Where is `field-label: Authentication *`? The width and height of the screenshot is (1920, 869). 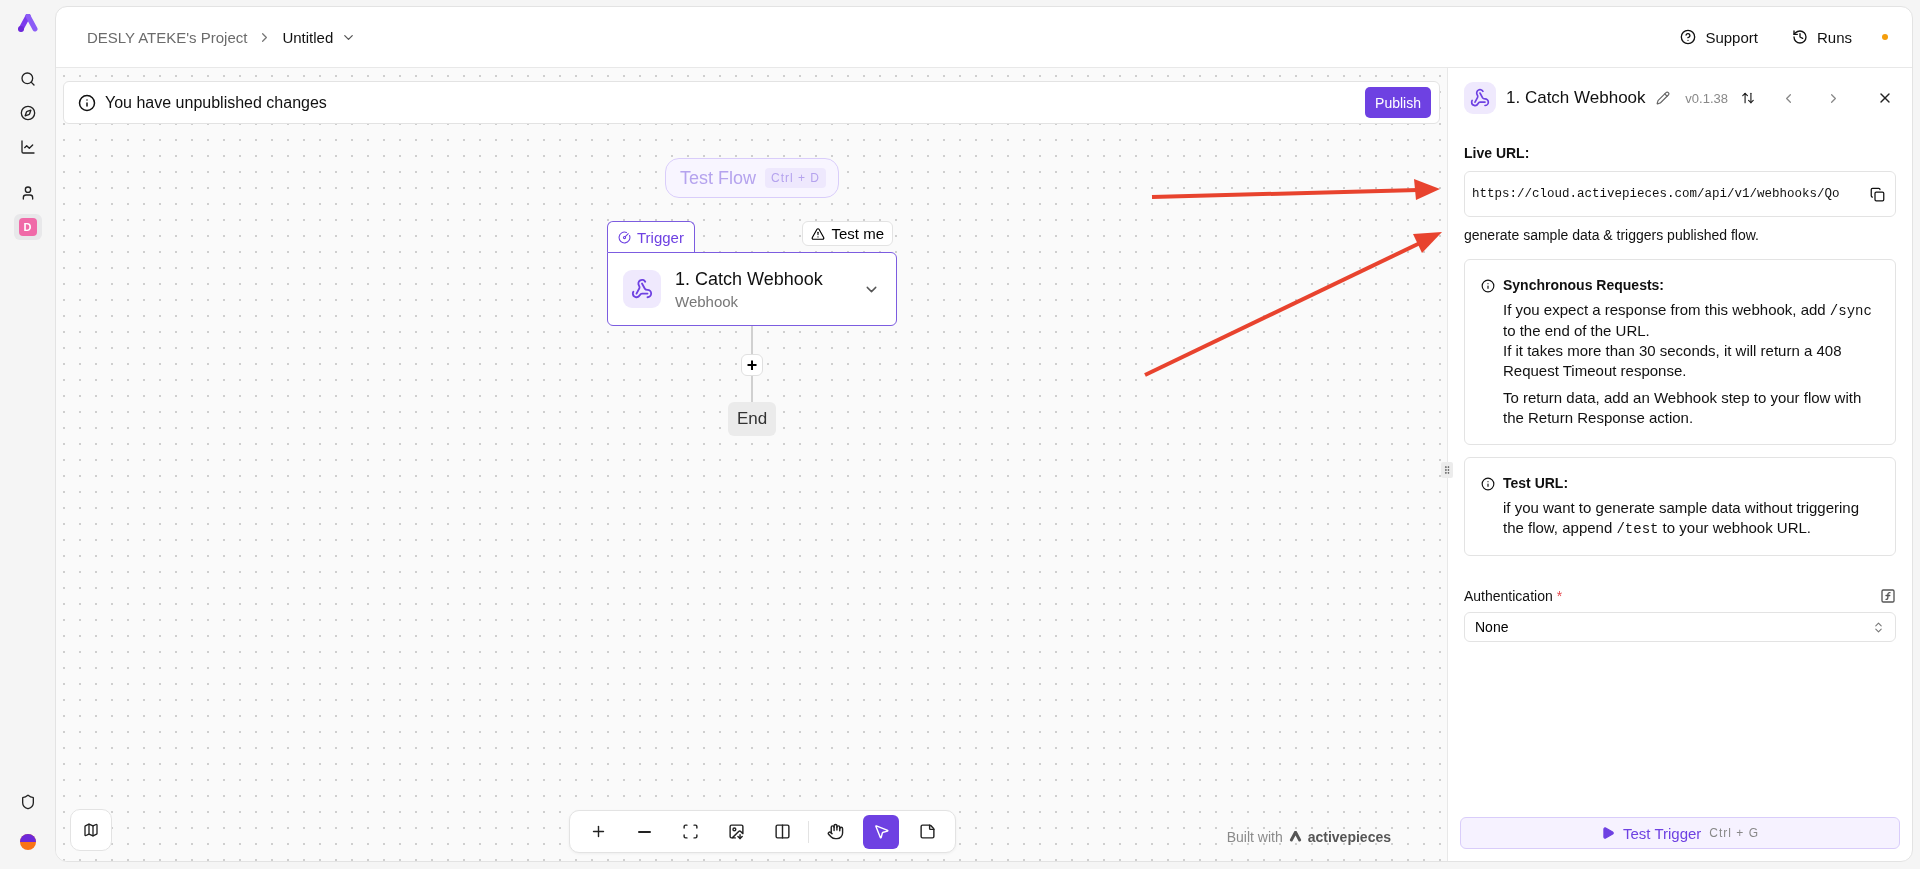 field-label: Authentication * is located at coordinates (1514, 596).